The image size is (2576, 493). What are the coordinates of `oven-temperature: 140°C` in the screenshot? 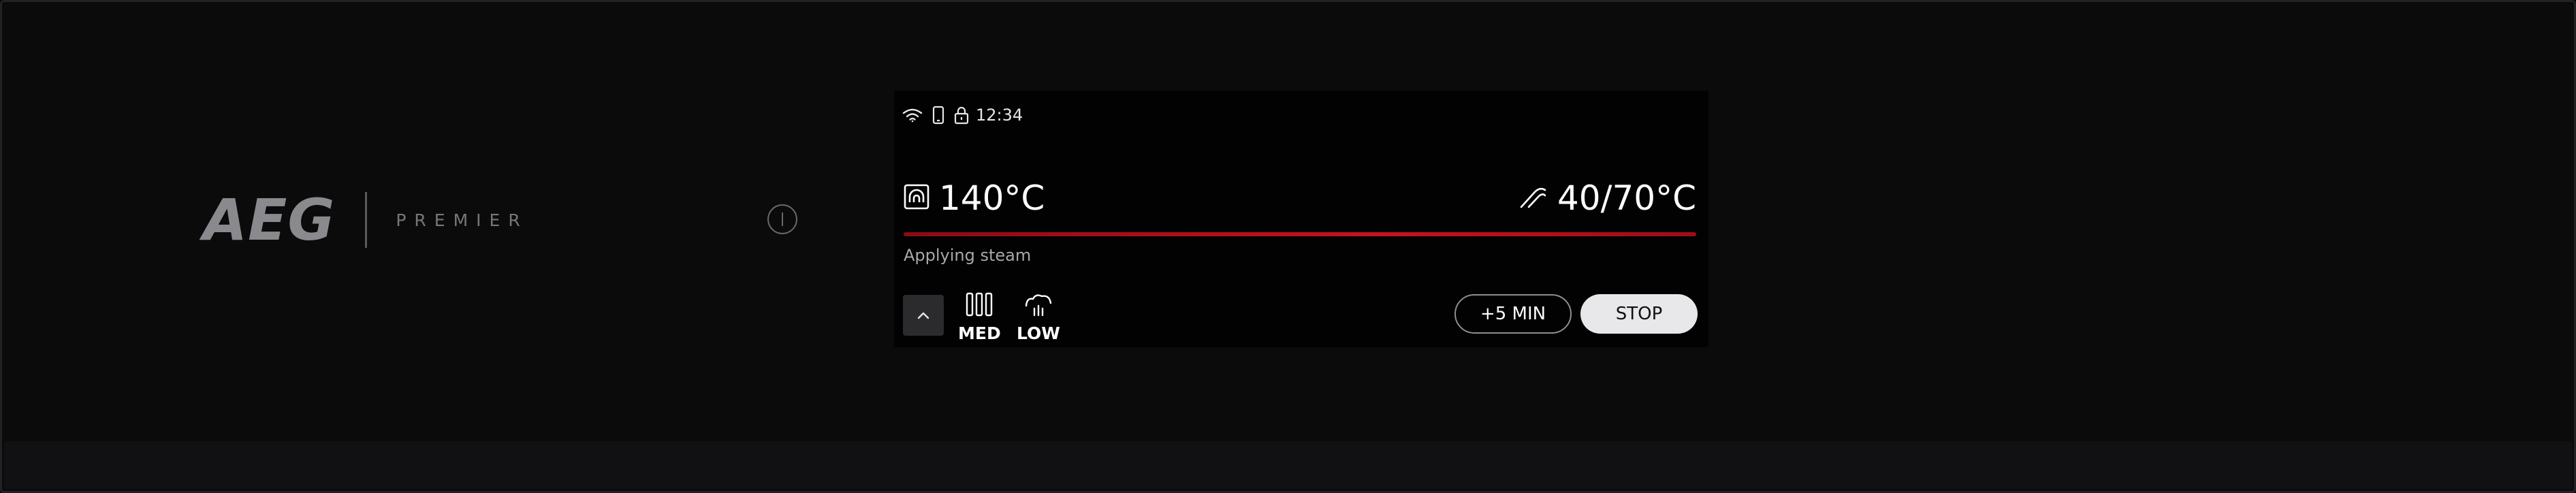 It's located at (974, 198).